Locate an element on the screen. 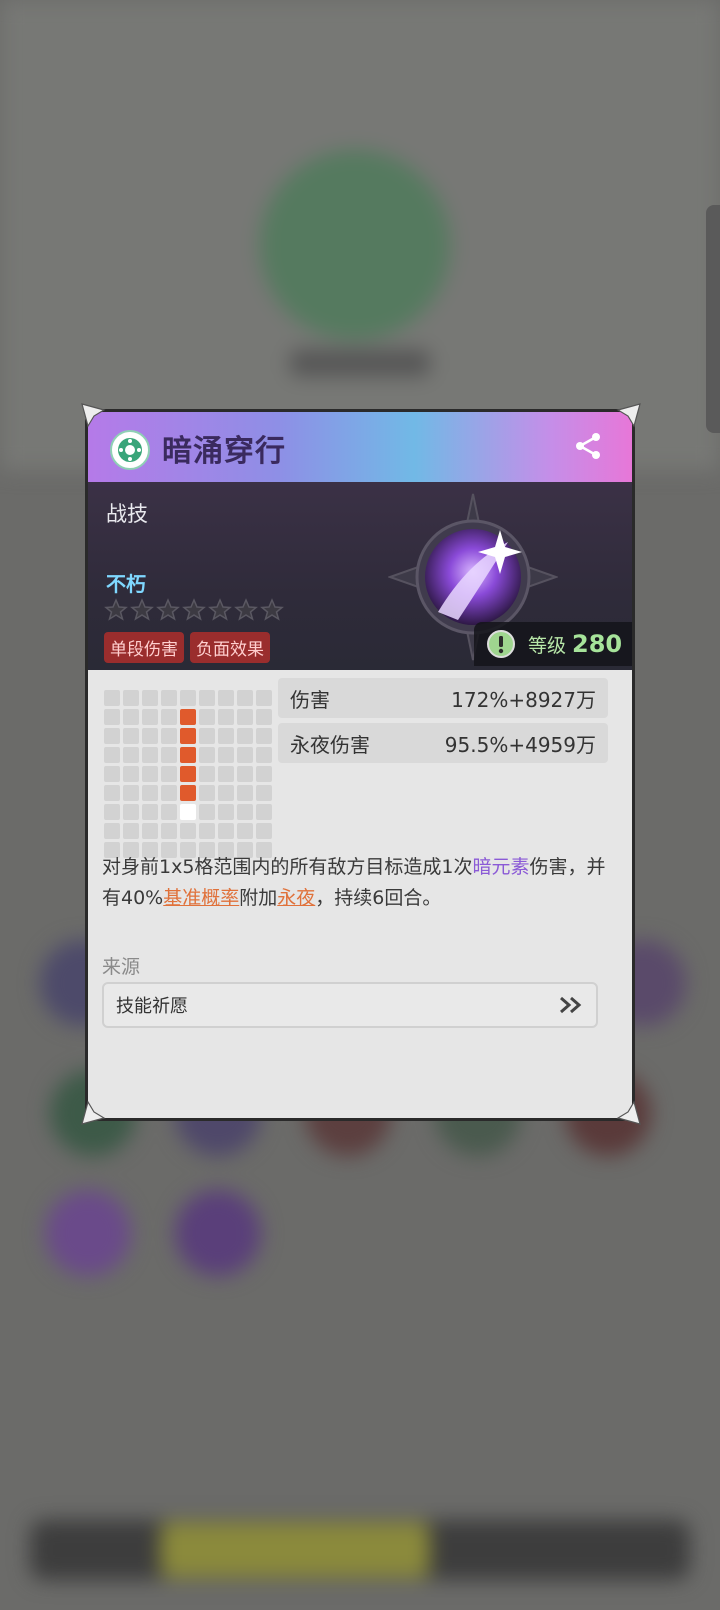  title-bar: 暗涌穿行 is located at coordinates (360, 447).